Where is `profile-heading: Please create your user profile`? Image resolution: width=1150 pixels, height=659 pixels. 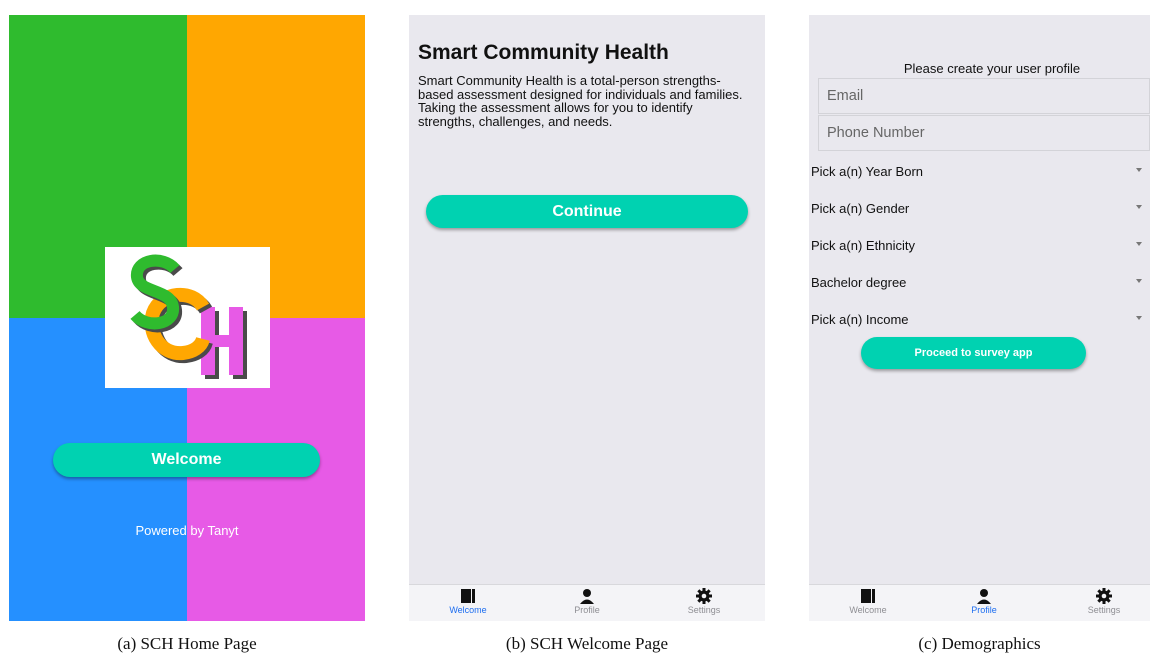
profile-heading: Please create your user profile is located at coordinates (992, 68).